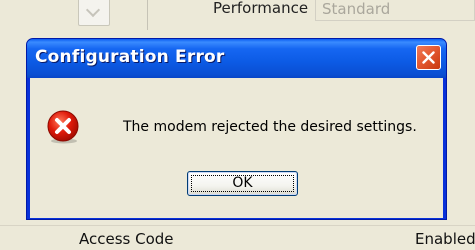 This screenshot has width=475, height=250. I want to click on enabled-label: Enabled, so click(445, 239).